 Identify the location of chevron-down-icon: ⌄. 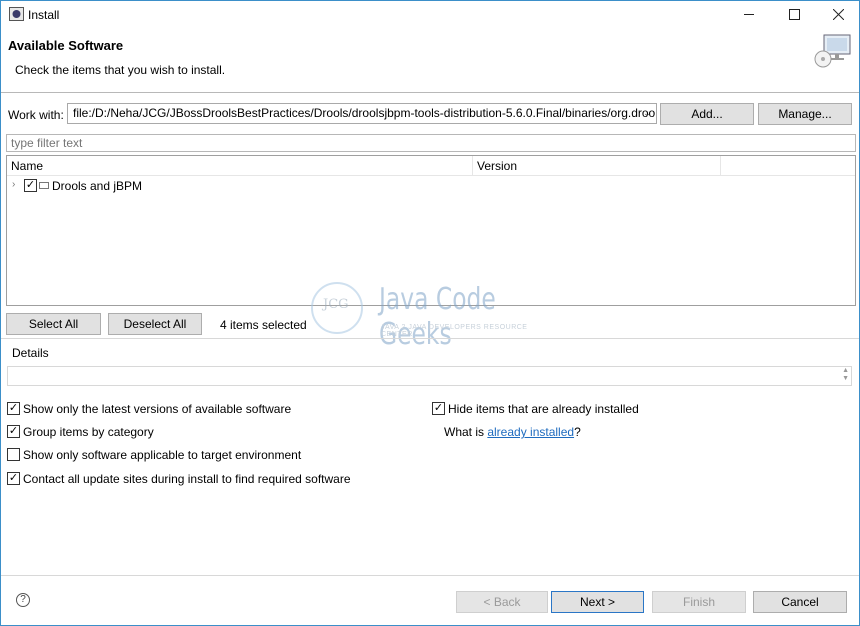
(647, 113).